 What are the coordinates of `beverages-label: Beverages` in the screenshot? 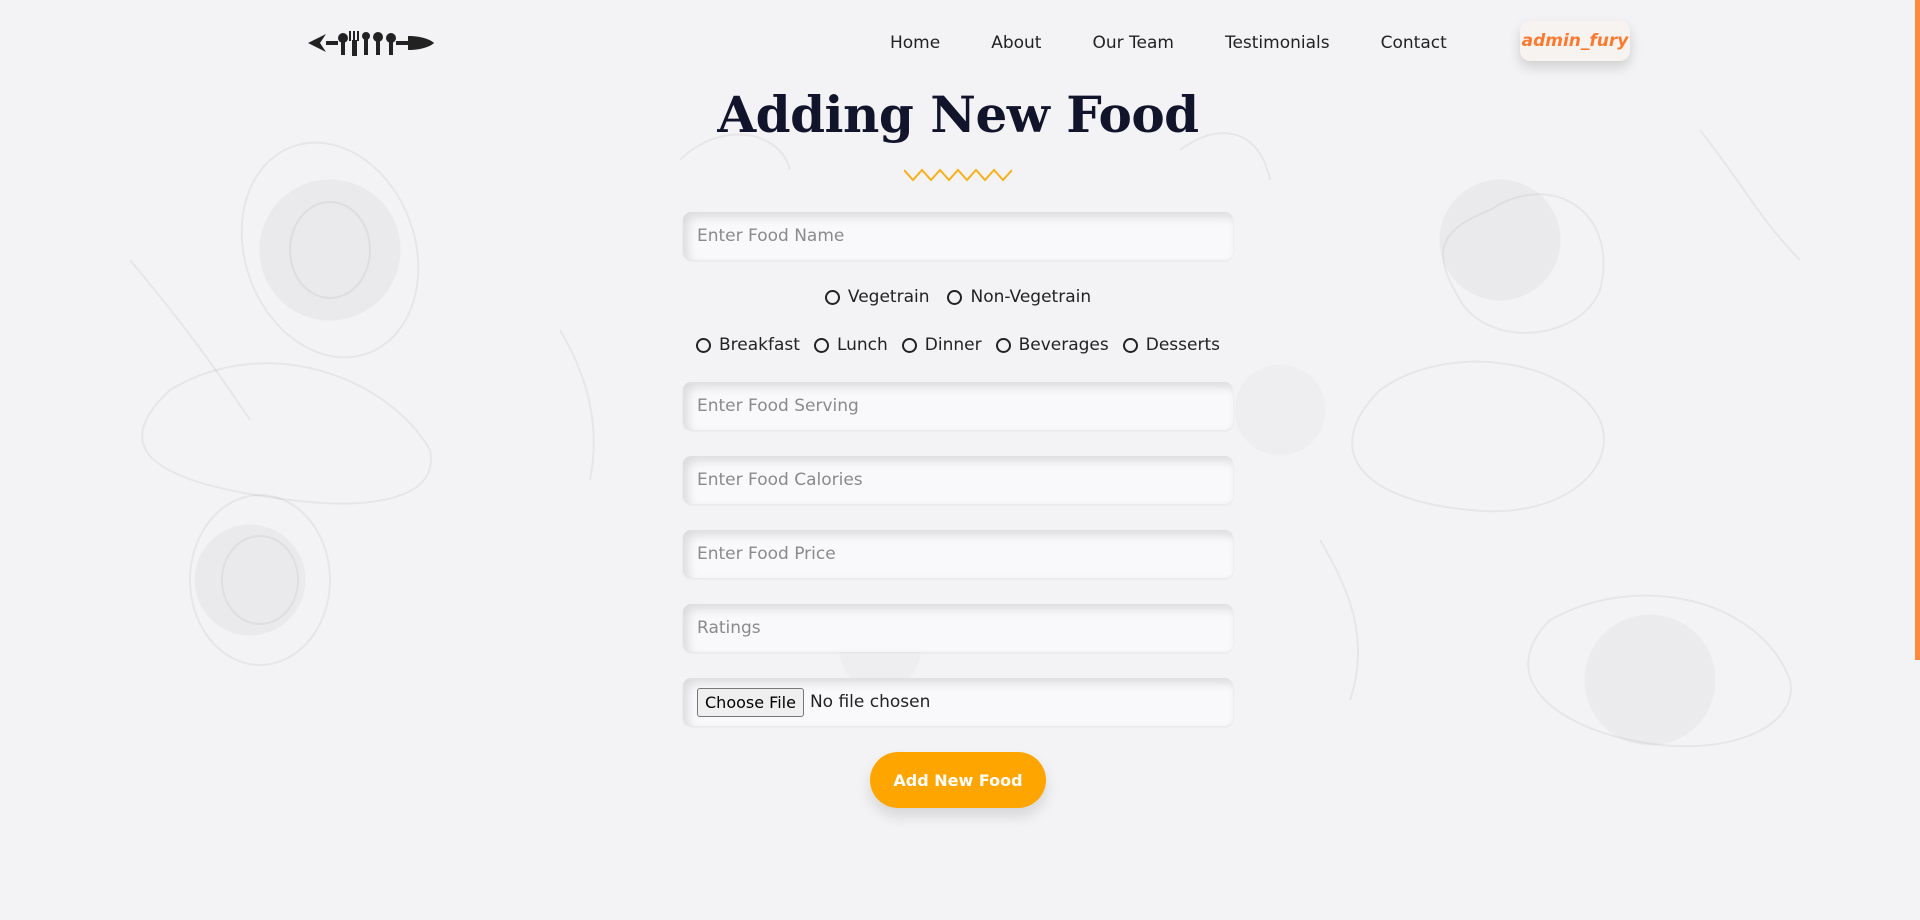 It's located at (1063, 345).